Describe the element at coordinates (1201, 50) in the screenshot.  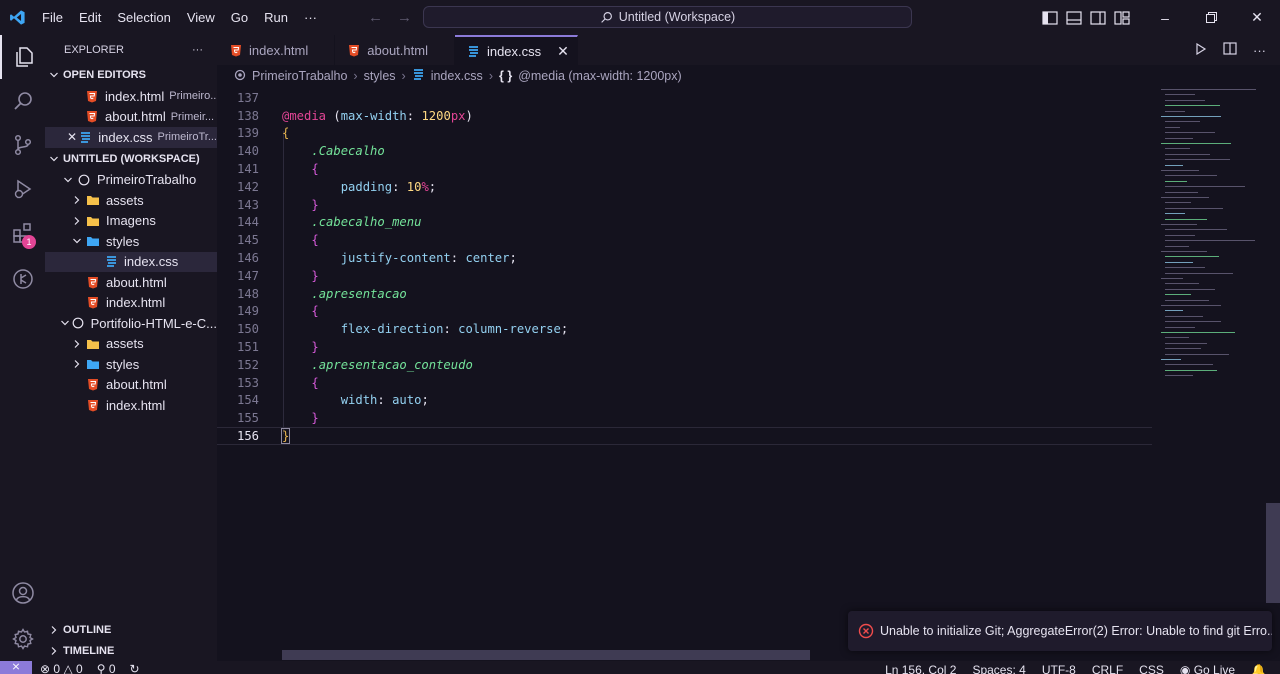
I see `run-file-icon` at that location.